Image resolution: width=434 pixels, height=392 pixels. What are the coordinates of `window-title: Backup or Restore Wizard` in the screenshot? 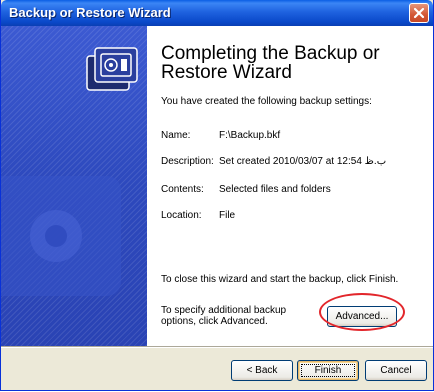 It's located at (90, 12).